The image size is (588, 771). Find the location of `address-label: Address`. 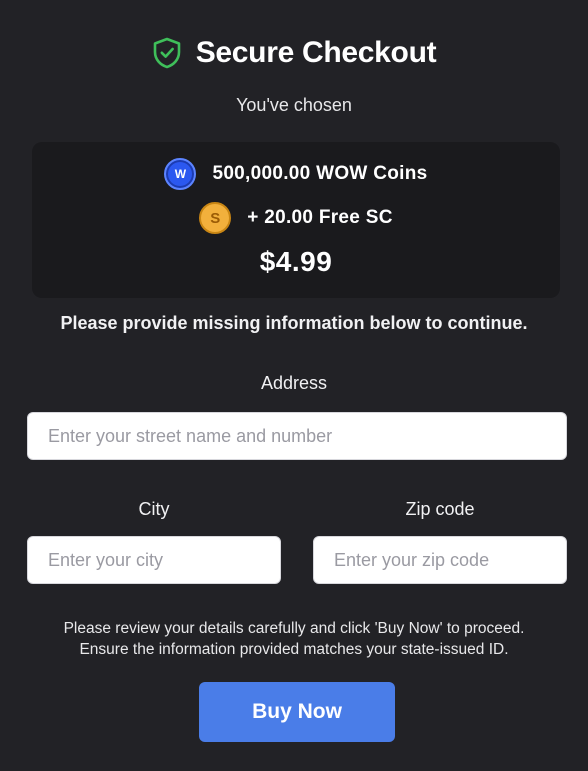

address-label: Address is located at coordinates (294, 383).